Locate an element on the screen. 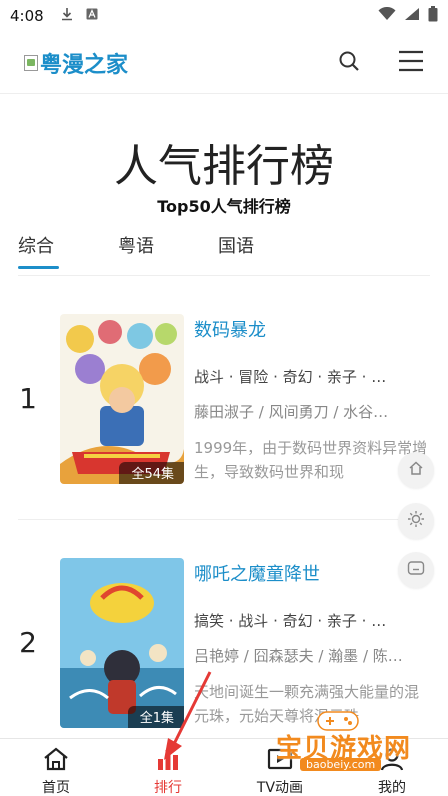 Image resolution: width=448 pixels, height=796 pixels. page-subtitle: Top50人气排行榜 is located at coordinates (224, 206).